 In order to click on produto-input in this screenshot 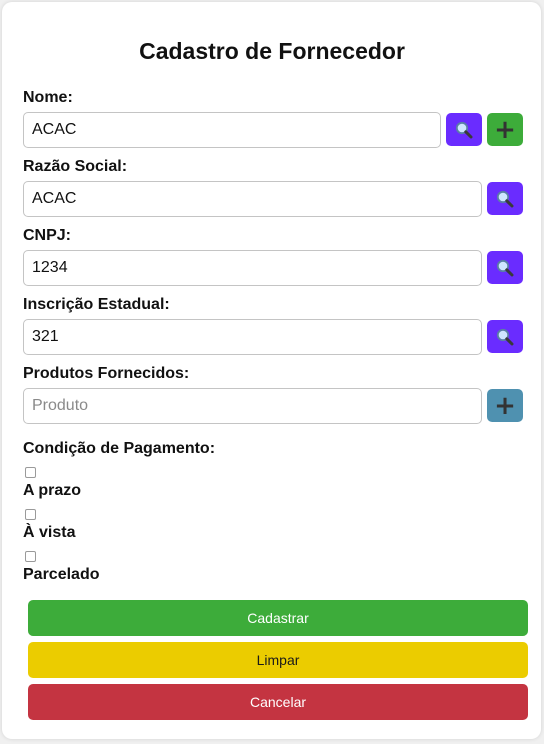, I will do `click(252, 406)`.